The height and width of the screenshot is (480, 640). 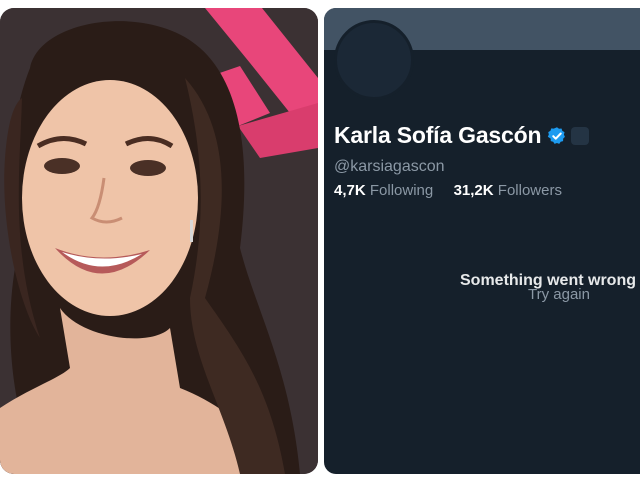 What do you see at coordinates (557, 135) in the screenshot?
I see `verified-badge-icon` at bounding box center [557, 135].